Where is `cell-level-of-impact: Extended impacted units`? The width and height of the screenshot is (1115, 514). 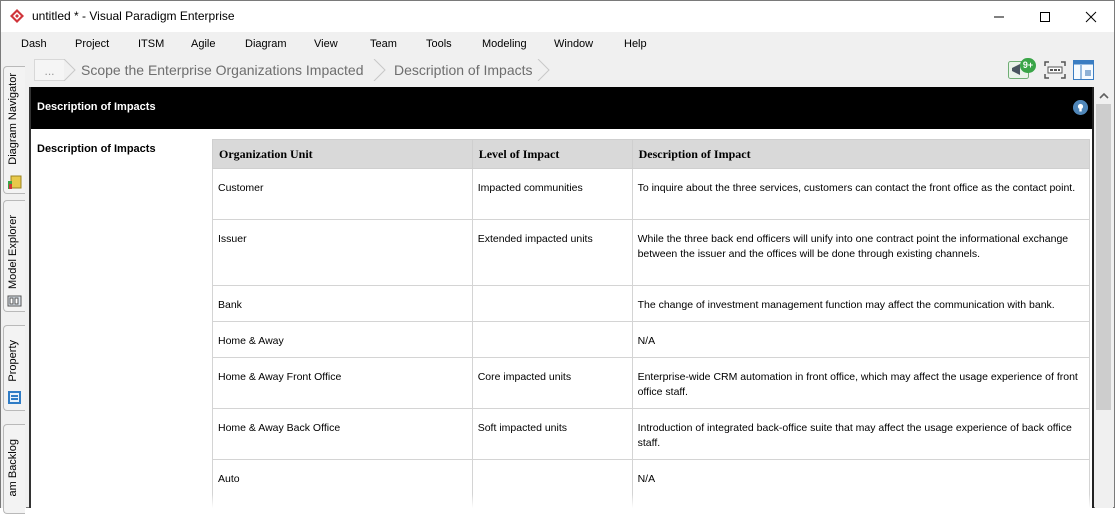
cell-level-of-impact: Extended impacted units is located at coordinates (552, 252).